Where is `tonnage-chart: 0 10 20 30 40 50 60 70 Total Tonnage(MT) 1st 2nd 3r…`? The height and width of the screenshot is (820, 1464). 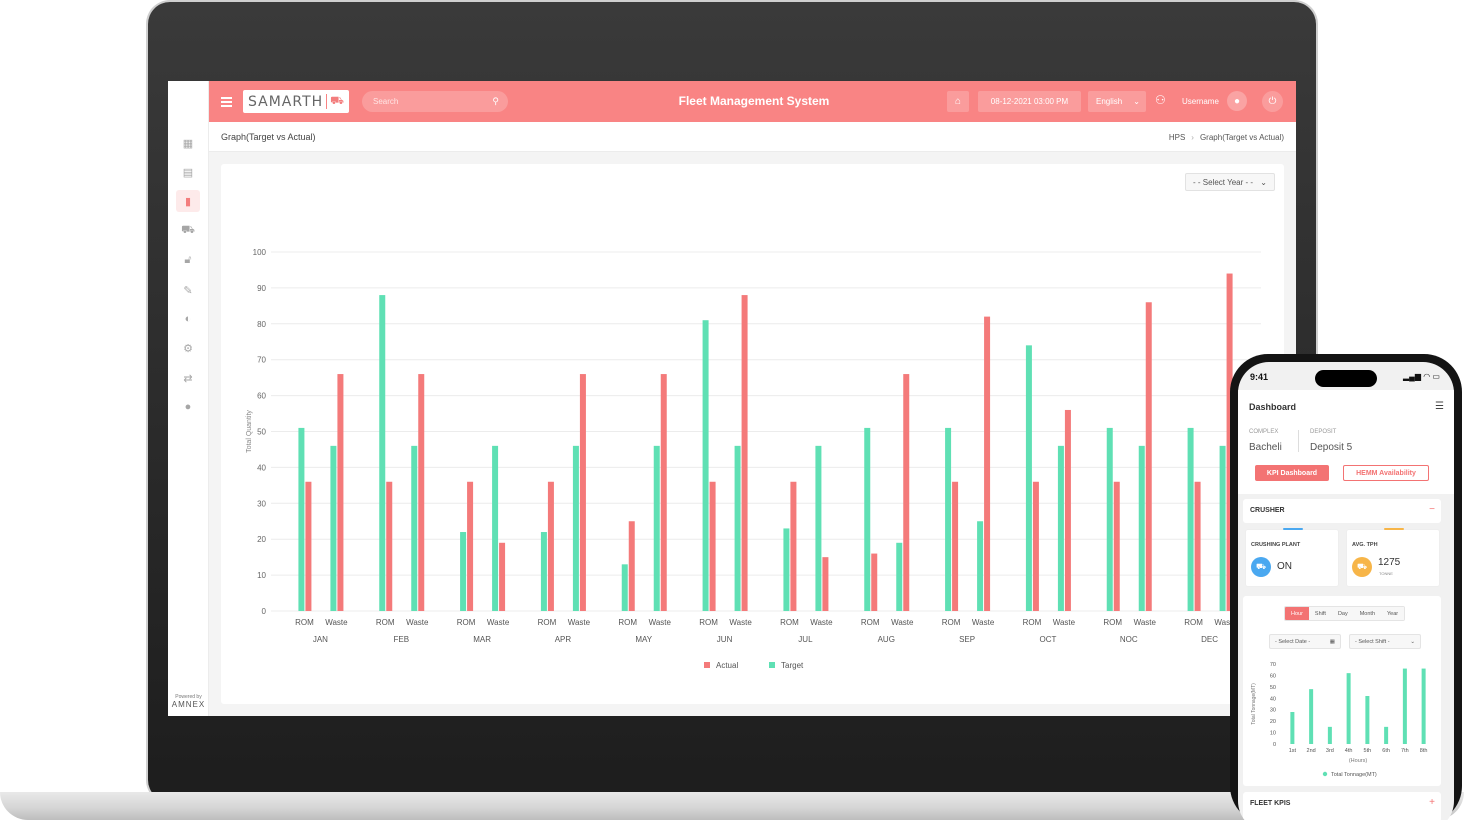 tonnage-chart: 0 10 20 30 40 50 60 70 Total Tonnage(MT) 1st 2nd 3r… is located at coordinates (1339, 720).